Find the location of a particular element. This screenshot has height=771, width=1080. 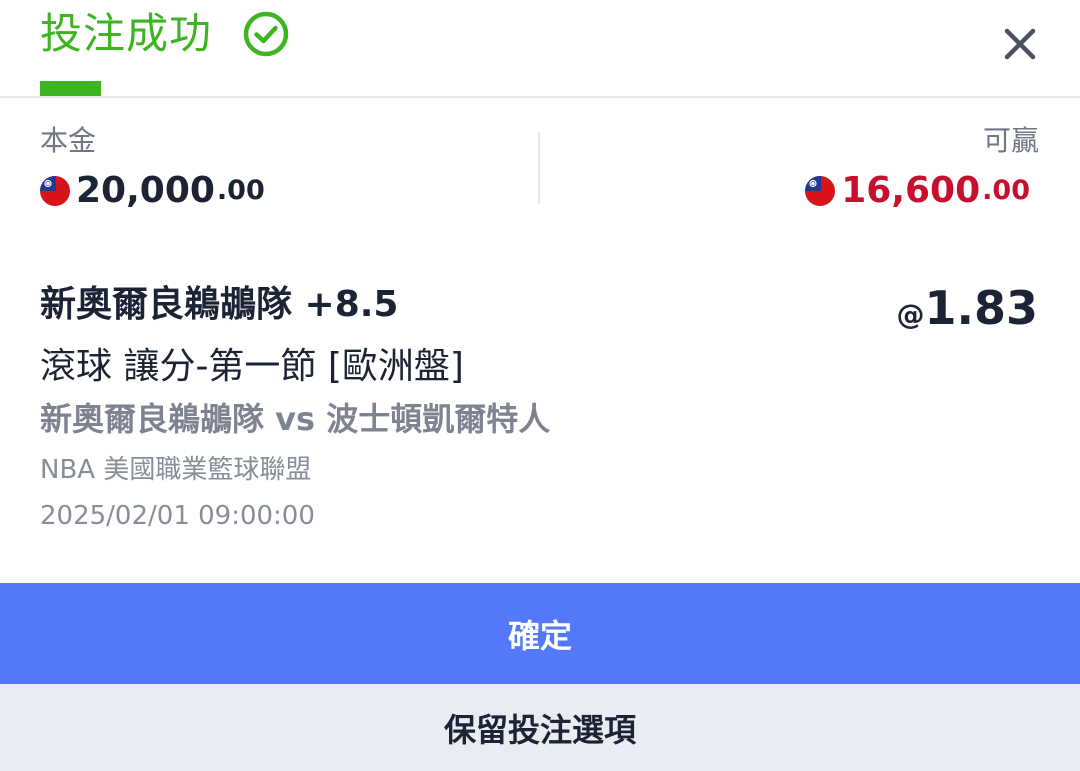

stake-integer: 20,000 is located at coordinates (145, 190).